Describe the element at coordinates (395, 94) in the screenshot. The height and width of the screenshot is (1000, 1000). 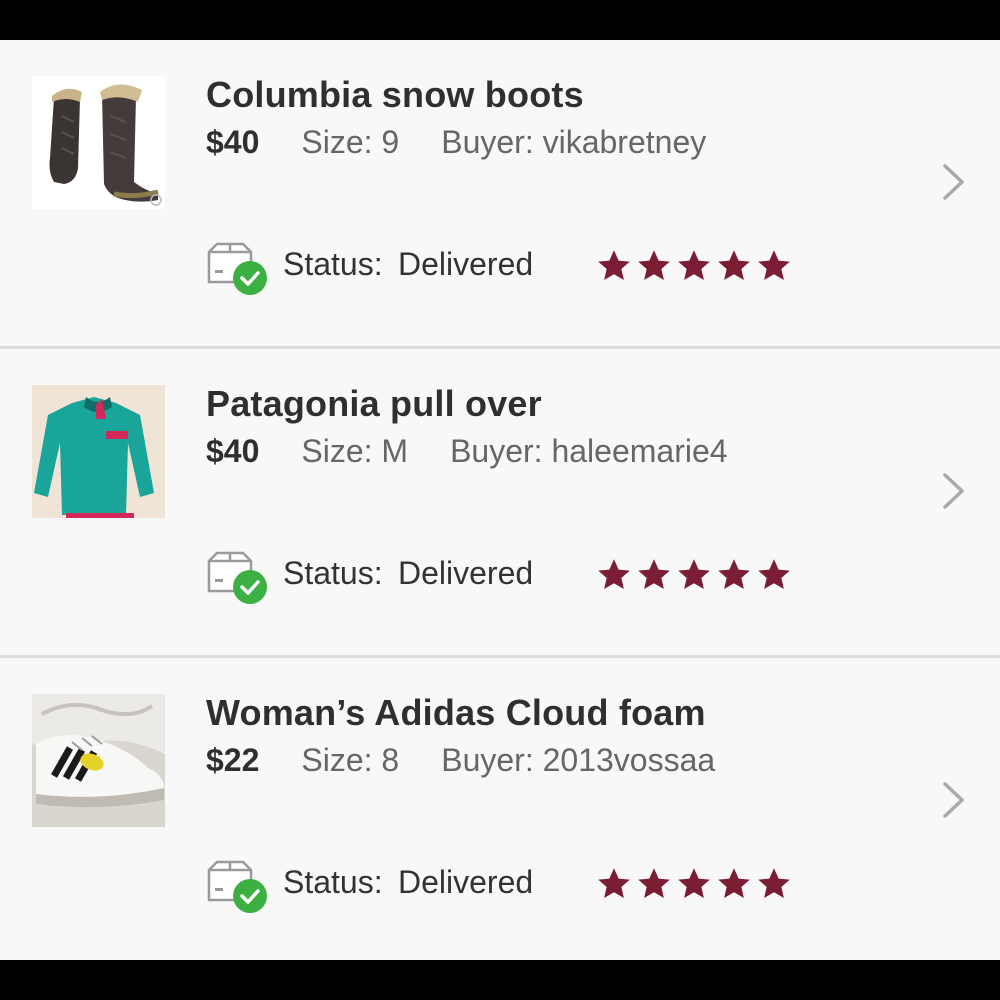
I see `product-title: Columbia snow boots` at that location.